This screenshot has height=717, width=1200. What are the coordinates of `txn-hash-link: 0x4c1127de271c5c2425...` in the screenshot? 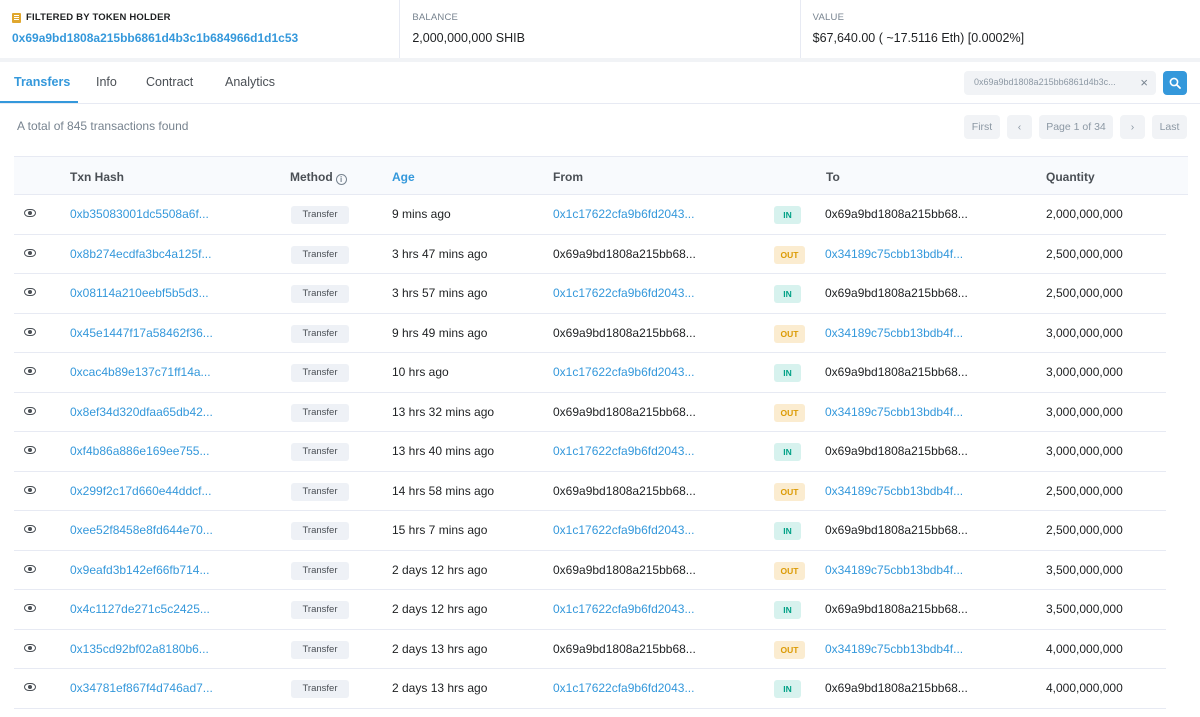 It's located at (140, 609).